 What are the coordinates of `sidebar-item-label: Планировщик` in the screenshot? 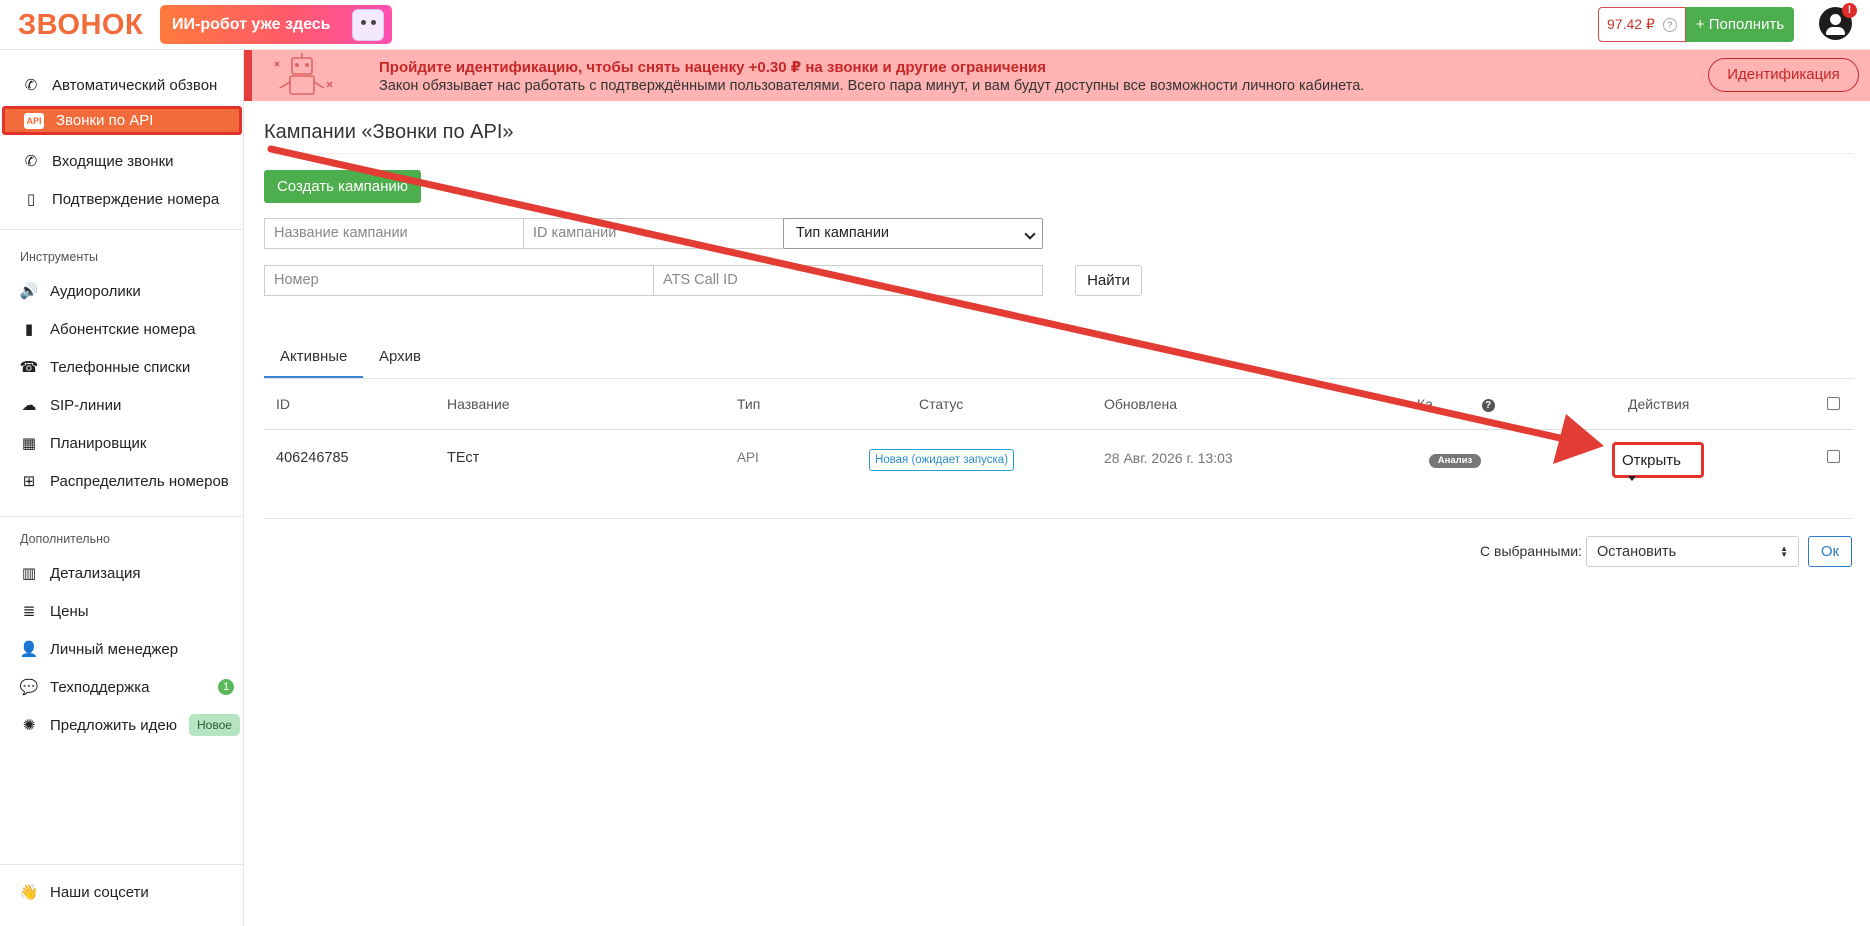 It's located at (98, 443).